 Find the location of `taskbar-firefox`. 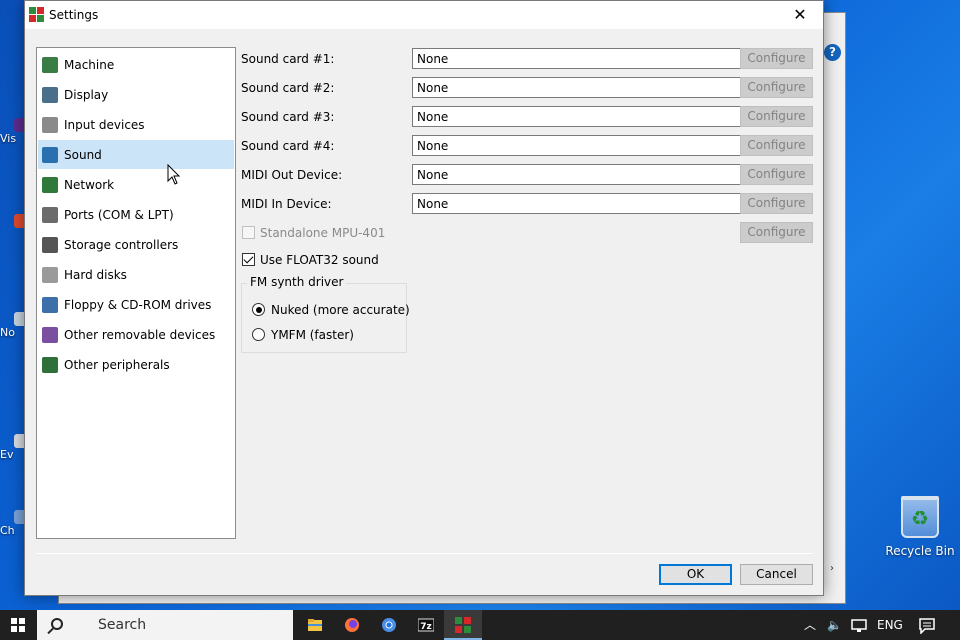

taskbar-firefox is located at coordinates (352, 625).